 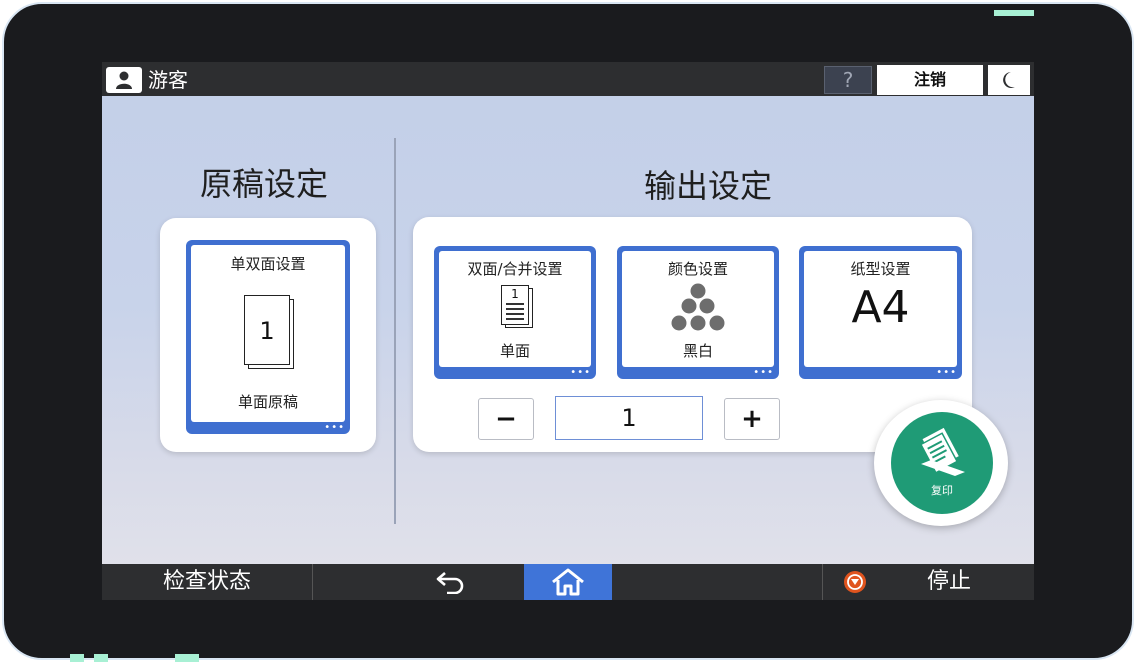 What do you see at coordinates (124, 80) in the screenshot?
I see `user-icon` at bounding box center [124, 80].